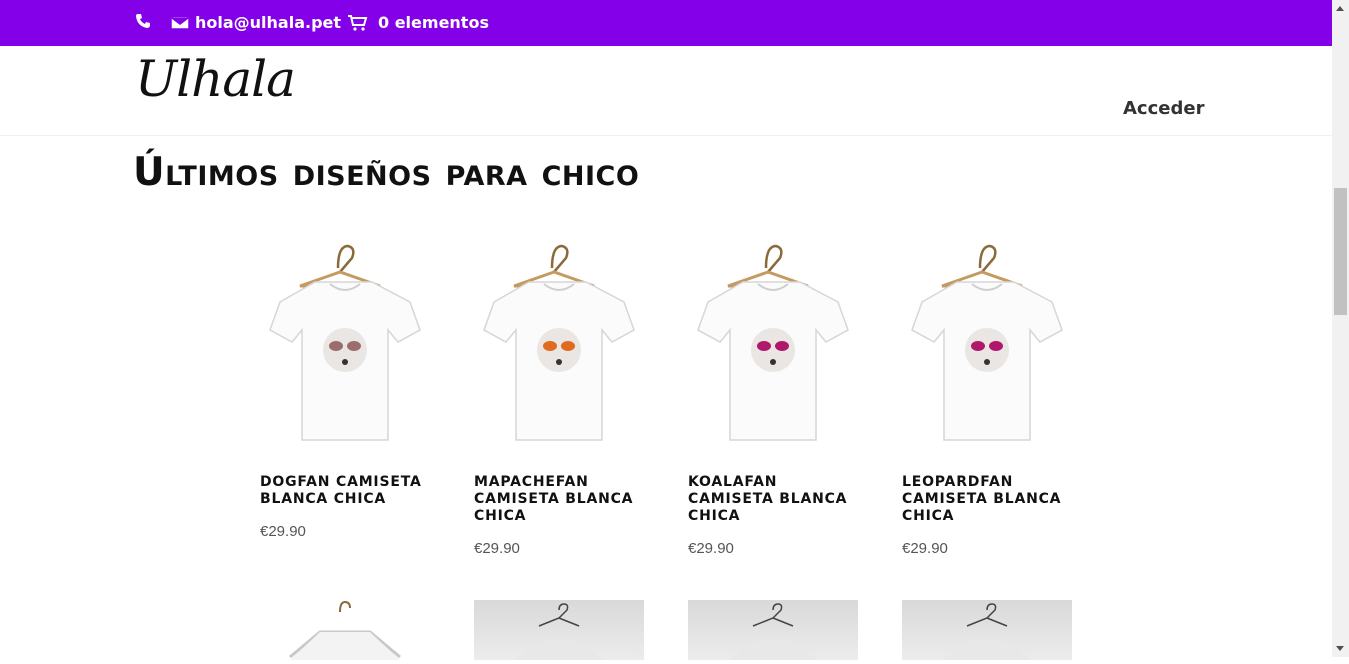  What do you see at coordinates (386, 172) in the screenshot?
I see `section-title: Últimos diseños para chico` at bounding box center [386, 172].